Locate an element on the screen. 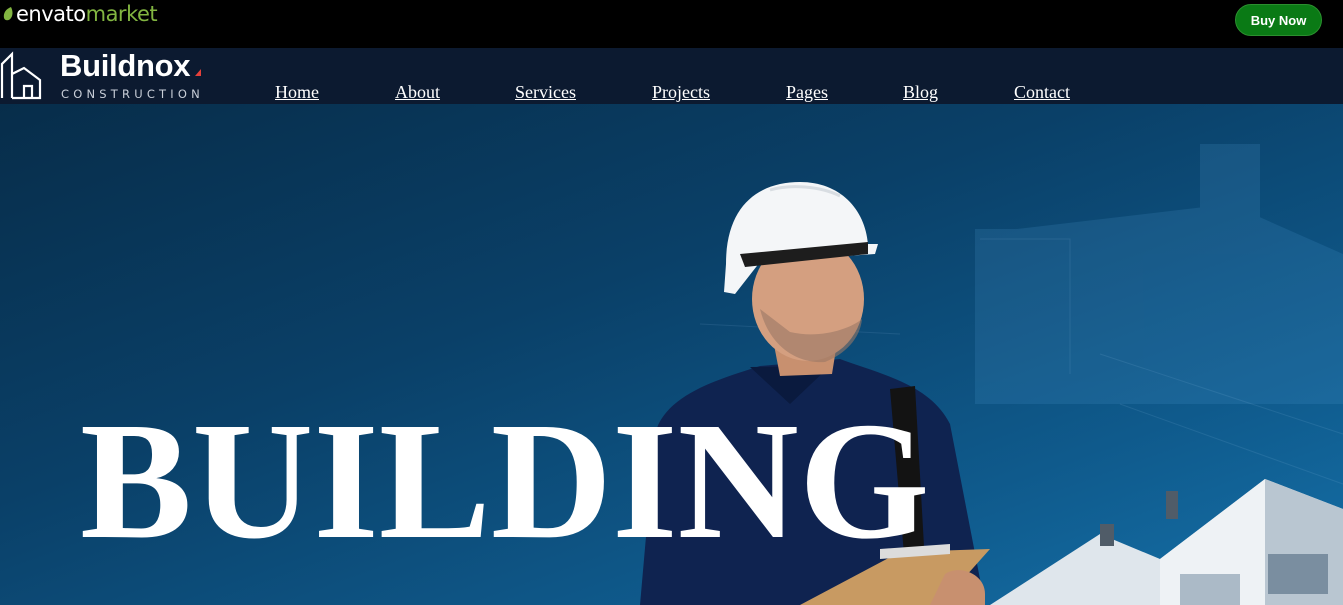  envato-leaf-icon is located at coordinates (8, 14).